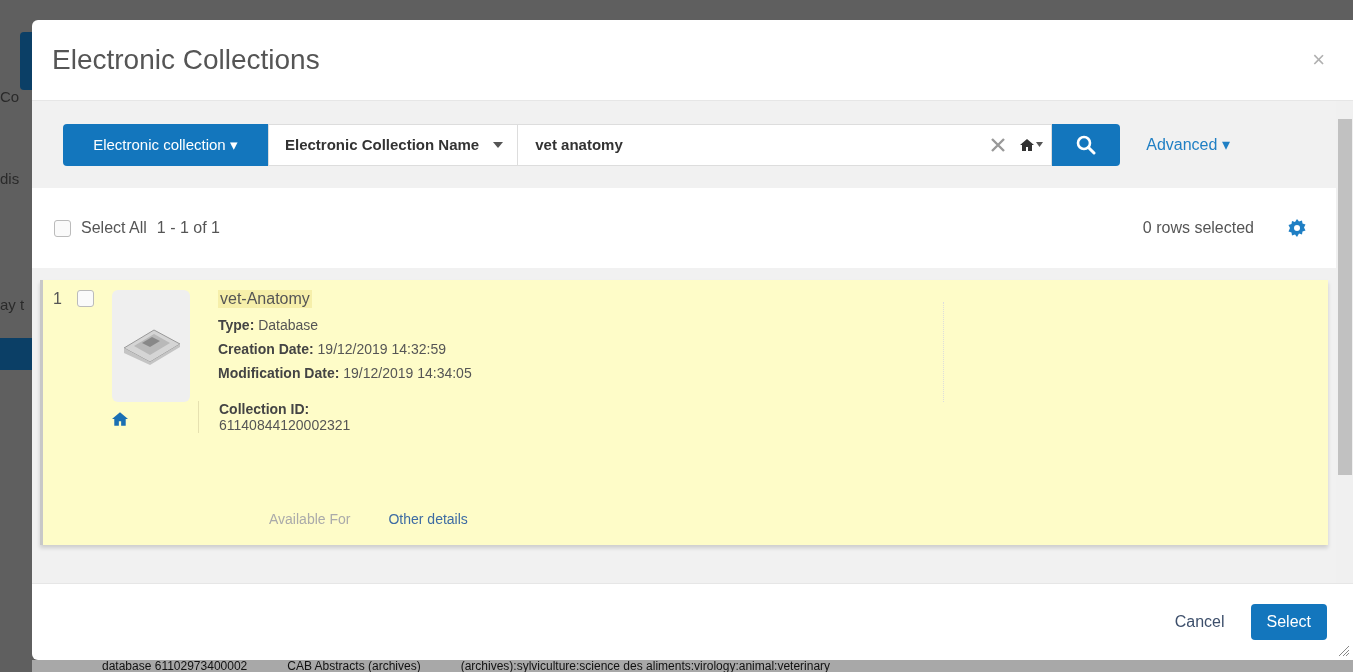 The image size is (1353, 672). What do you see at coordinates (188, 228) in the screenshot?
I see `result-range: 1 - 1 of 1` at bounding box center [188, 228].